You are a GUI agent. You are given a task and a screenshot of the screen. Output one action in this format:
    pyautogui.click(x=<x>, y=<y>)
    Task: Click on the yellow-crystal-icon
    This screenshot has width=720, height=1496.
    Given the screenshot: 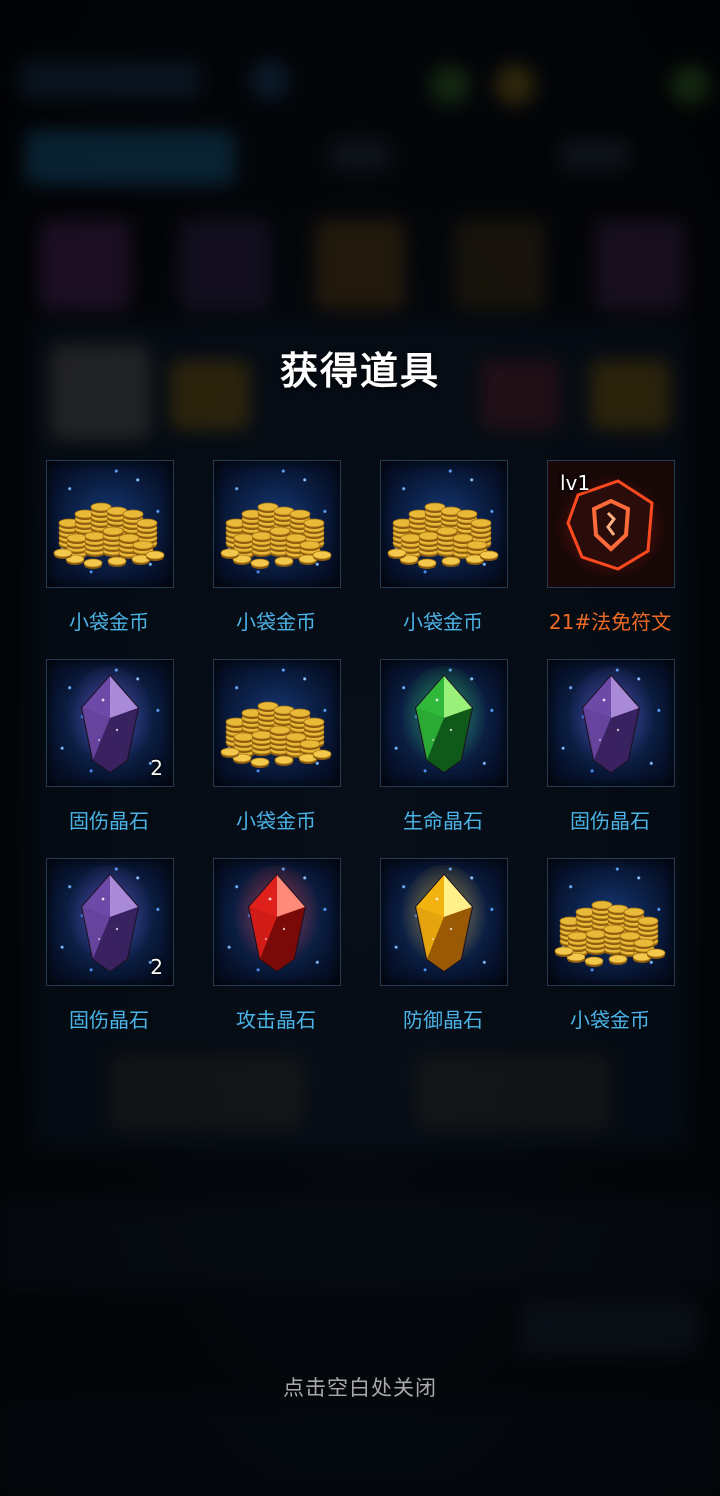 What is the action you would take?
    pyautogui.click(x=444, y=922)
    